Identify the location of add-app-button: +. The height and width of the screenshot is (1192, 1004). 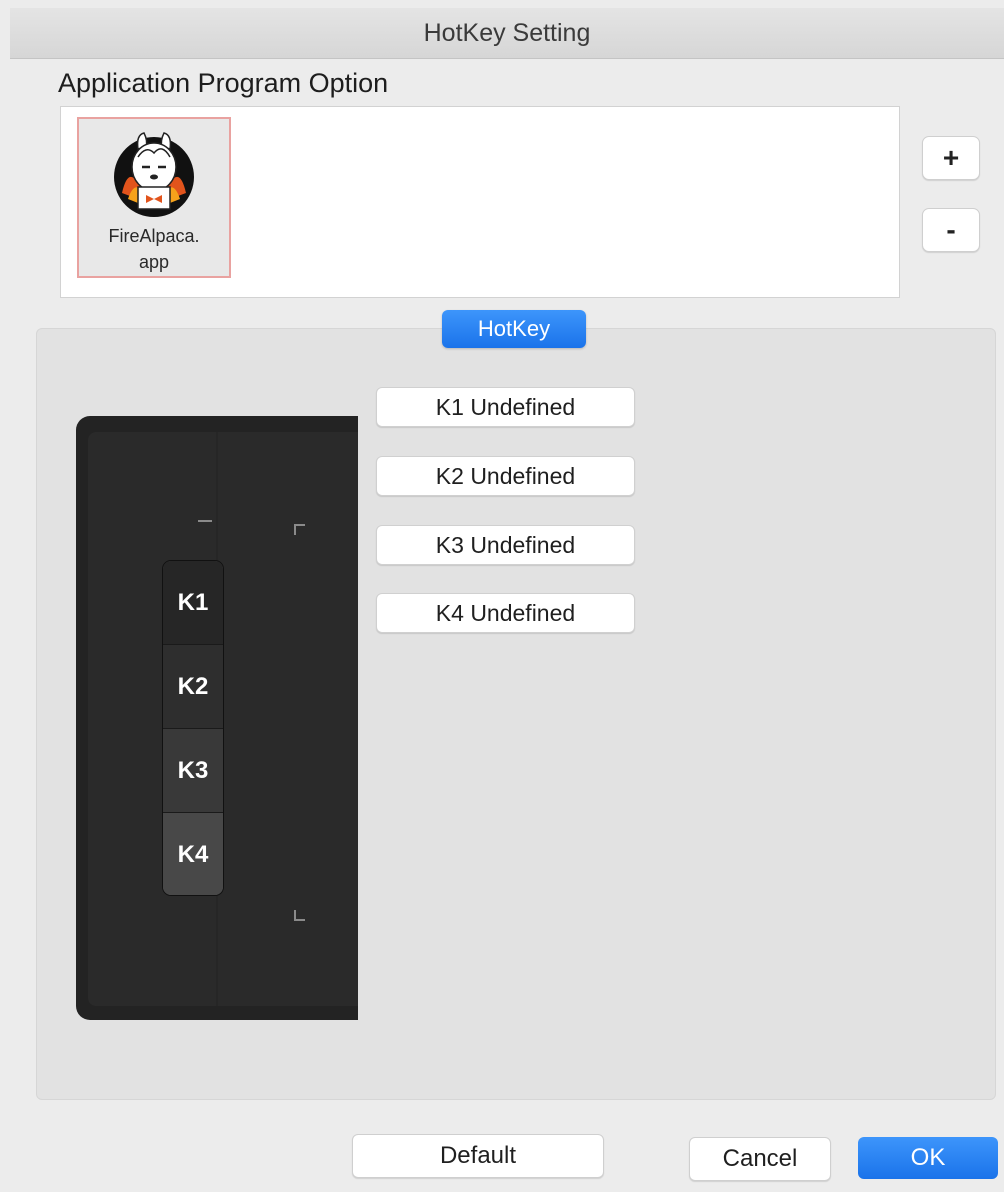
(951, 158).